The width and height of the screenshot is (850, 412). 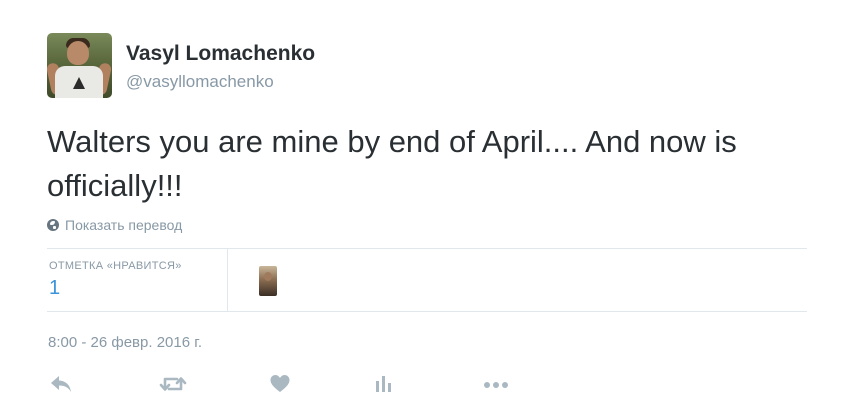 What do you see at coordinates (427, 311) in the screenshot?
I see `divider-bottom` at bounding box center [427, 311].